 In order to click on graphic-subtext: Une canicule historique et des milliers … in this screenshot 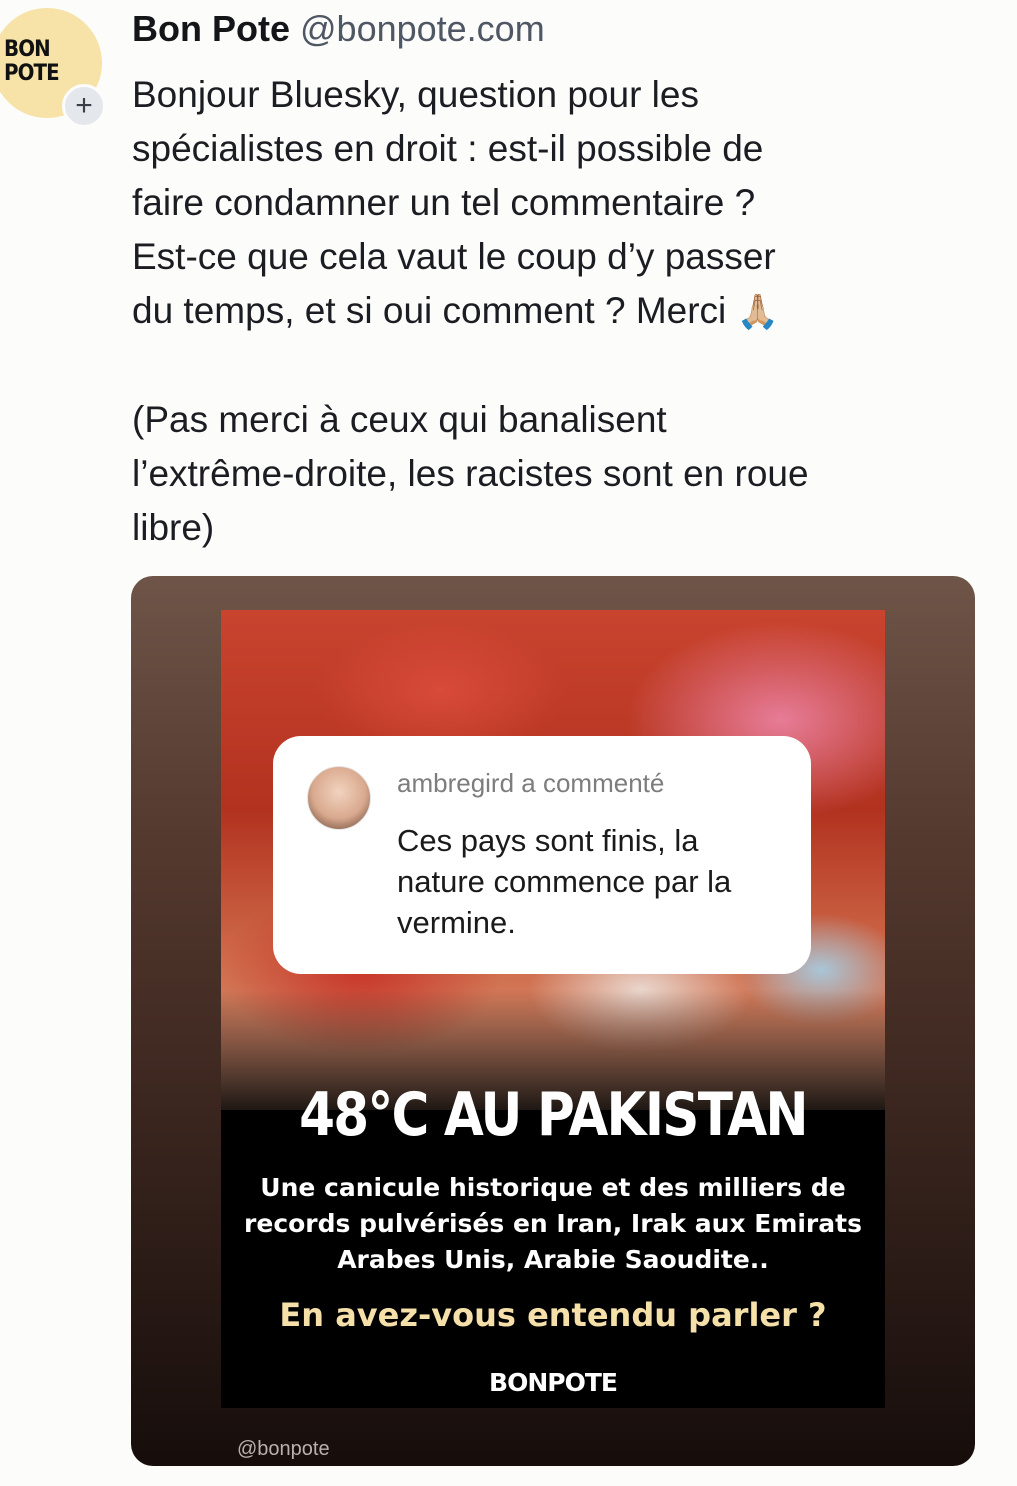, I will do `click(553, 1223)`.